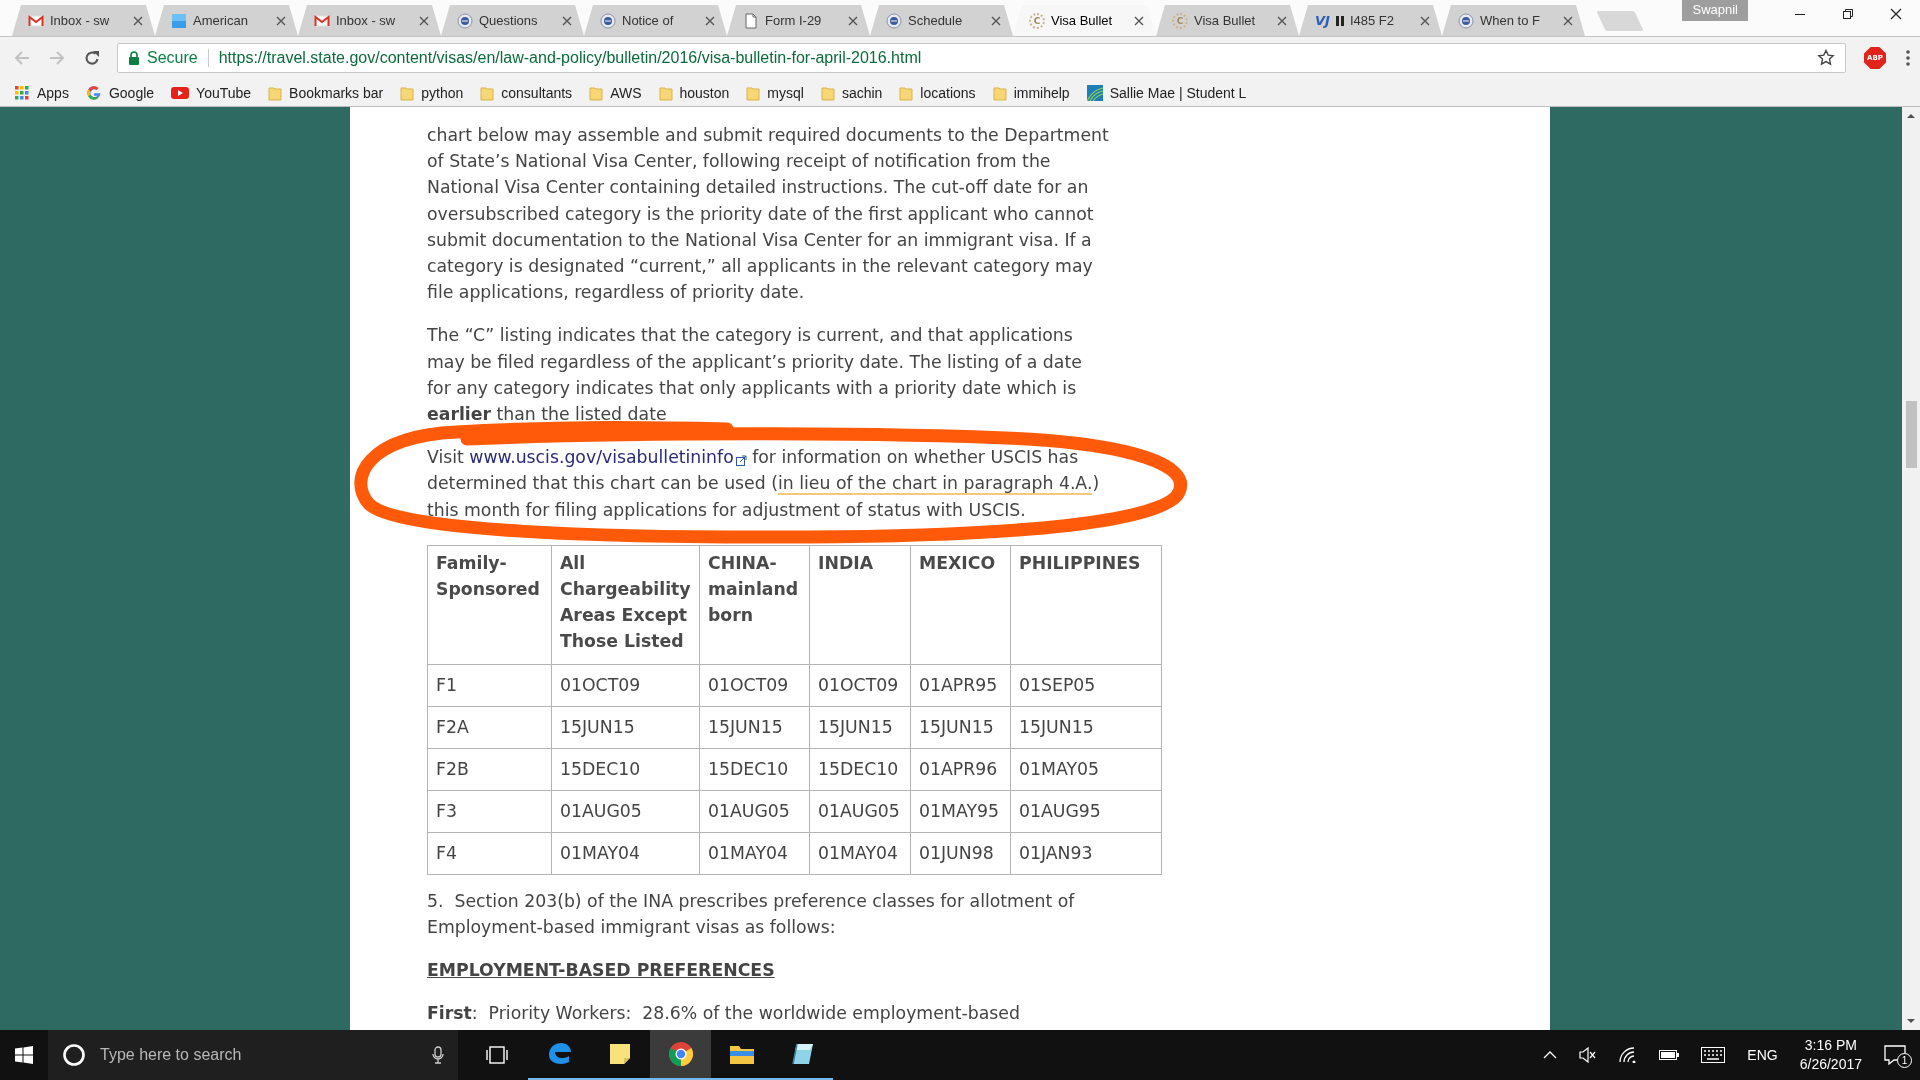  What do you see at coordinates (1086, 853) in the screenshot?
I see `table-cell: 01JAN93` at bounding box center [1086, 853].